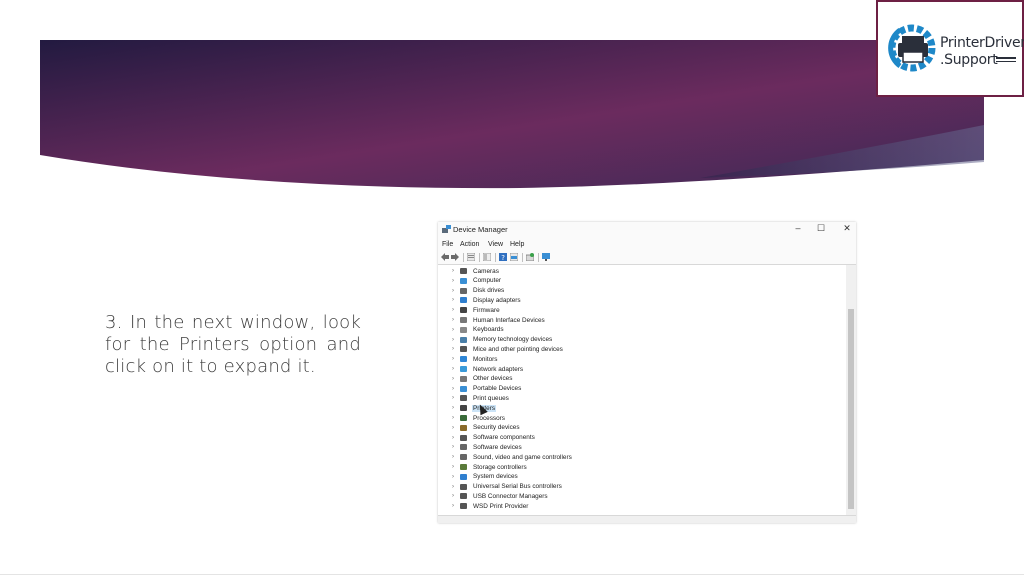  I want to click on help-icon: ?, so click(503, 257).